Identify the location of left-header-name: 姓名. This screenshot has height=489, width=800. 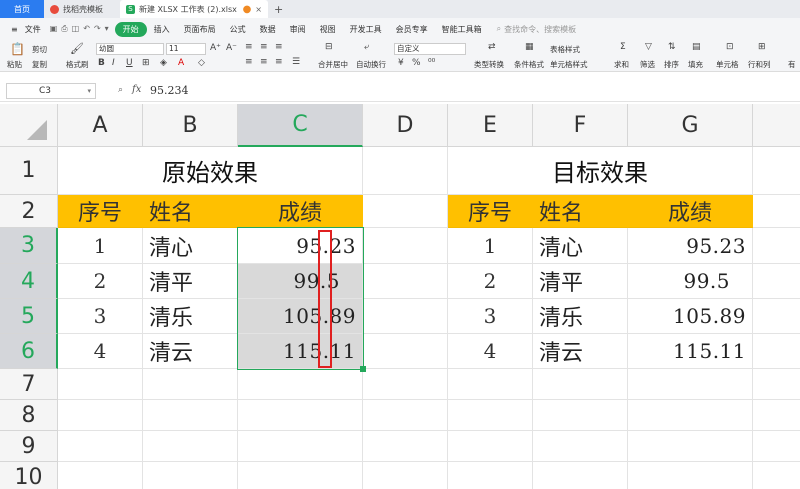
(190, 211).